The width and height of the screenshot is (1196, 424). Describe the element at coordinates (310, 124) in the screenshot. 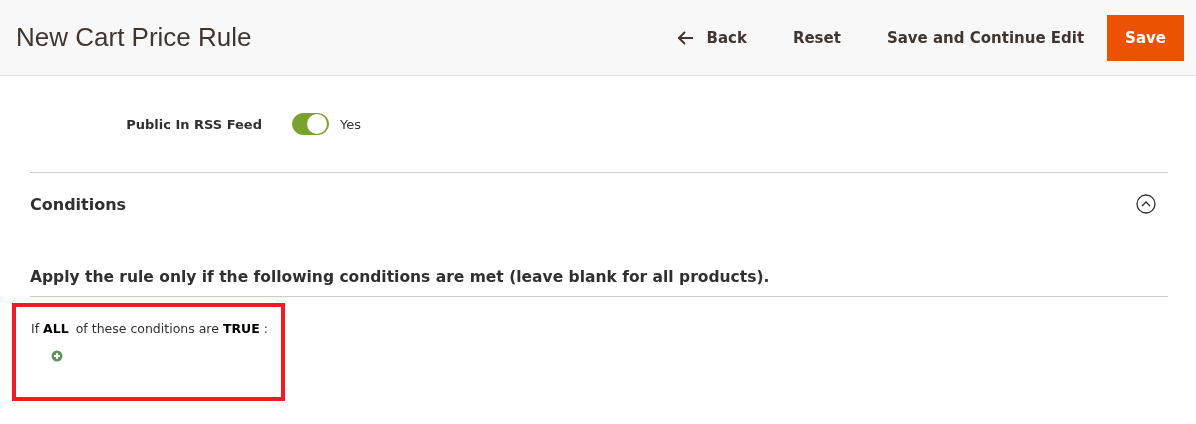

I see `toggle-switch` at that location.